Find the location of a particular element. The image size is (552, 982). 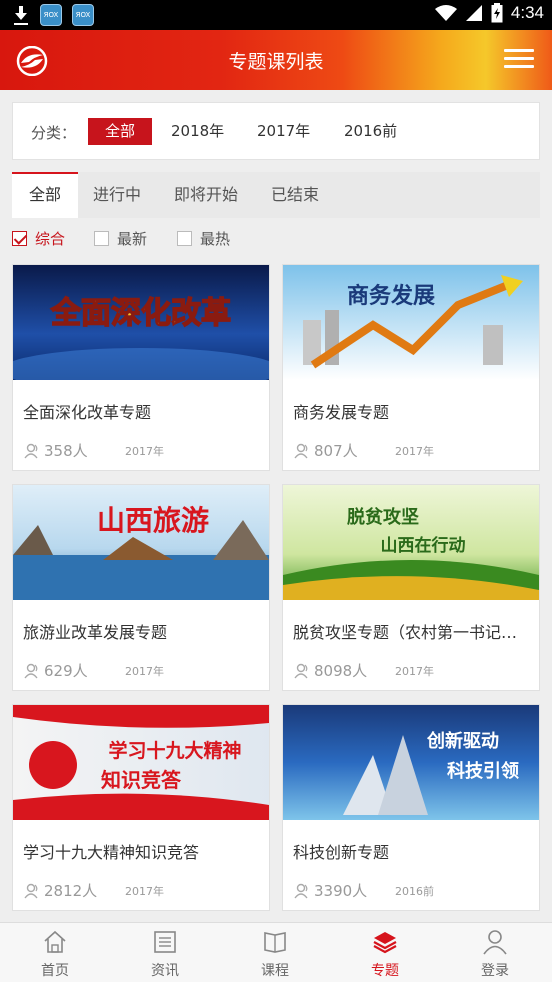

course-title: 脱贫攻坚专题（农村第一书记培训） is located at coordinates (412, 632).